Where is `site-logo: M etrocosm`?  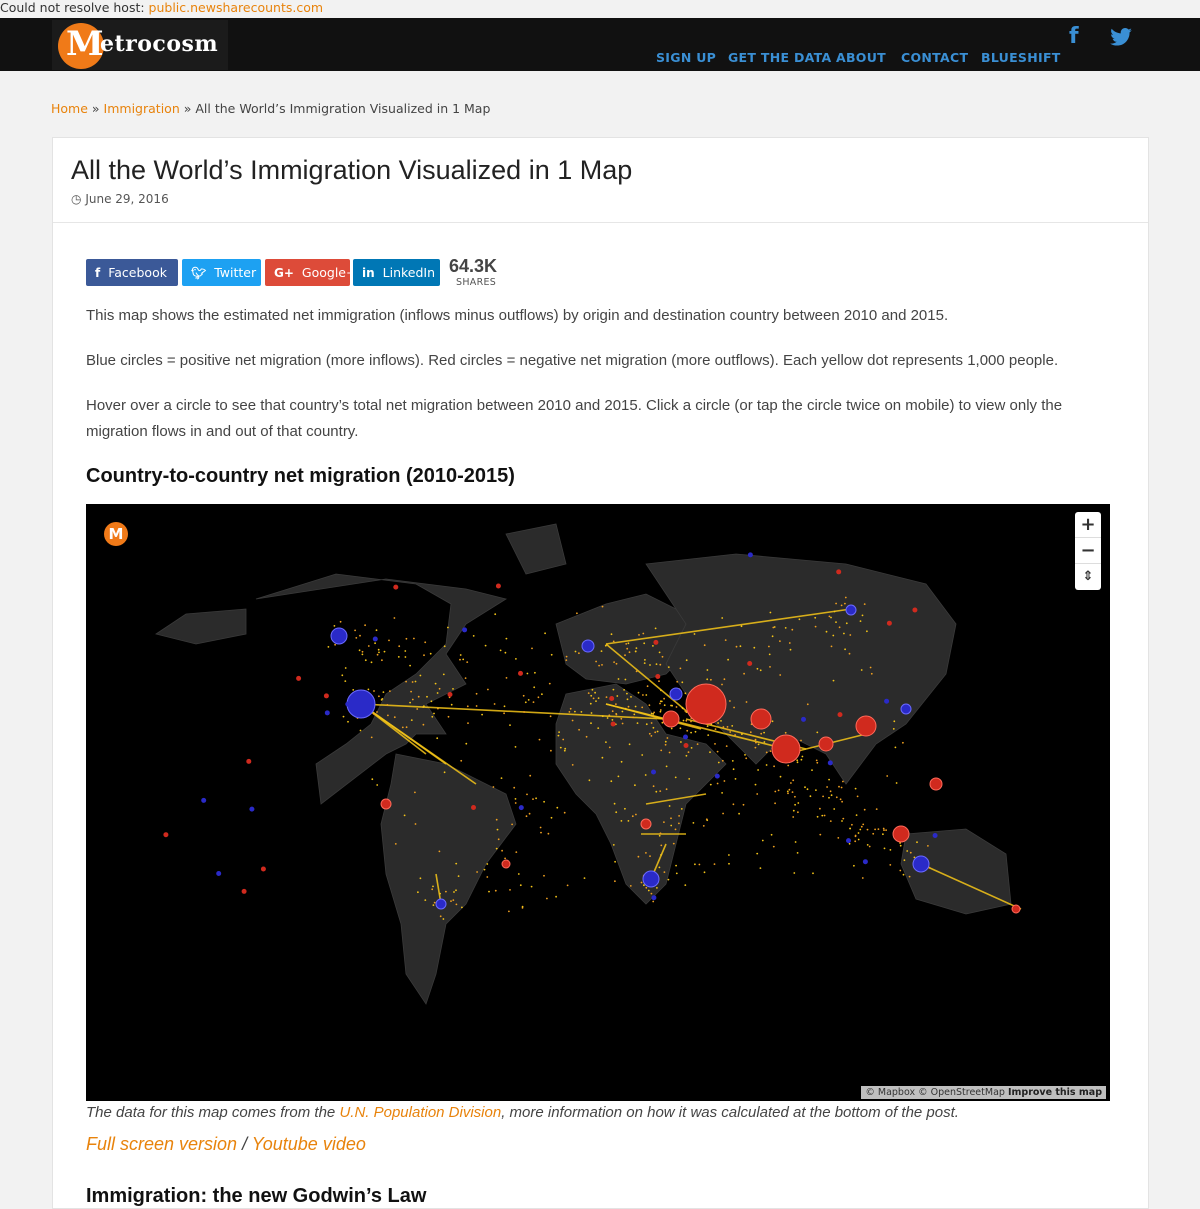 site-logo: M etrocosm is located at coordinates (140, 45).